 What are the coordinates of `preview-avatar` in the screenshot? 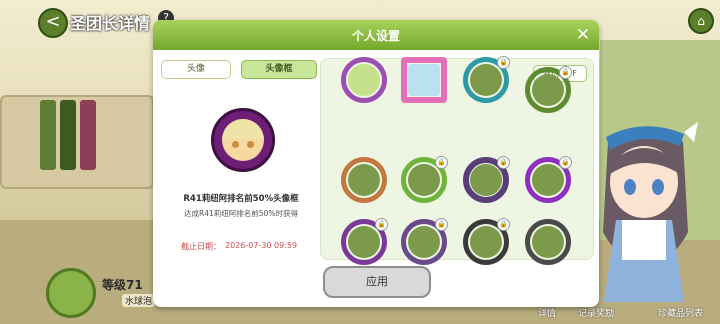 It's located at (243, 140).